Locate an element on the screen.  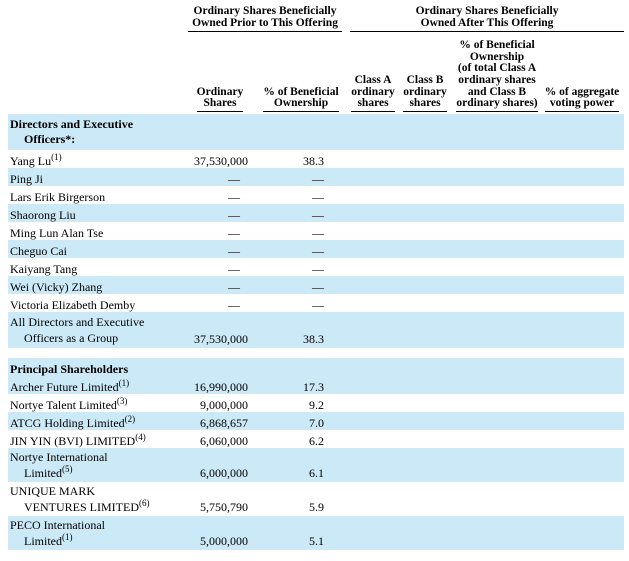
col-class-b-header: Class Bordinary shares is located at coordinates (425, 77).